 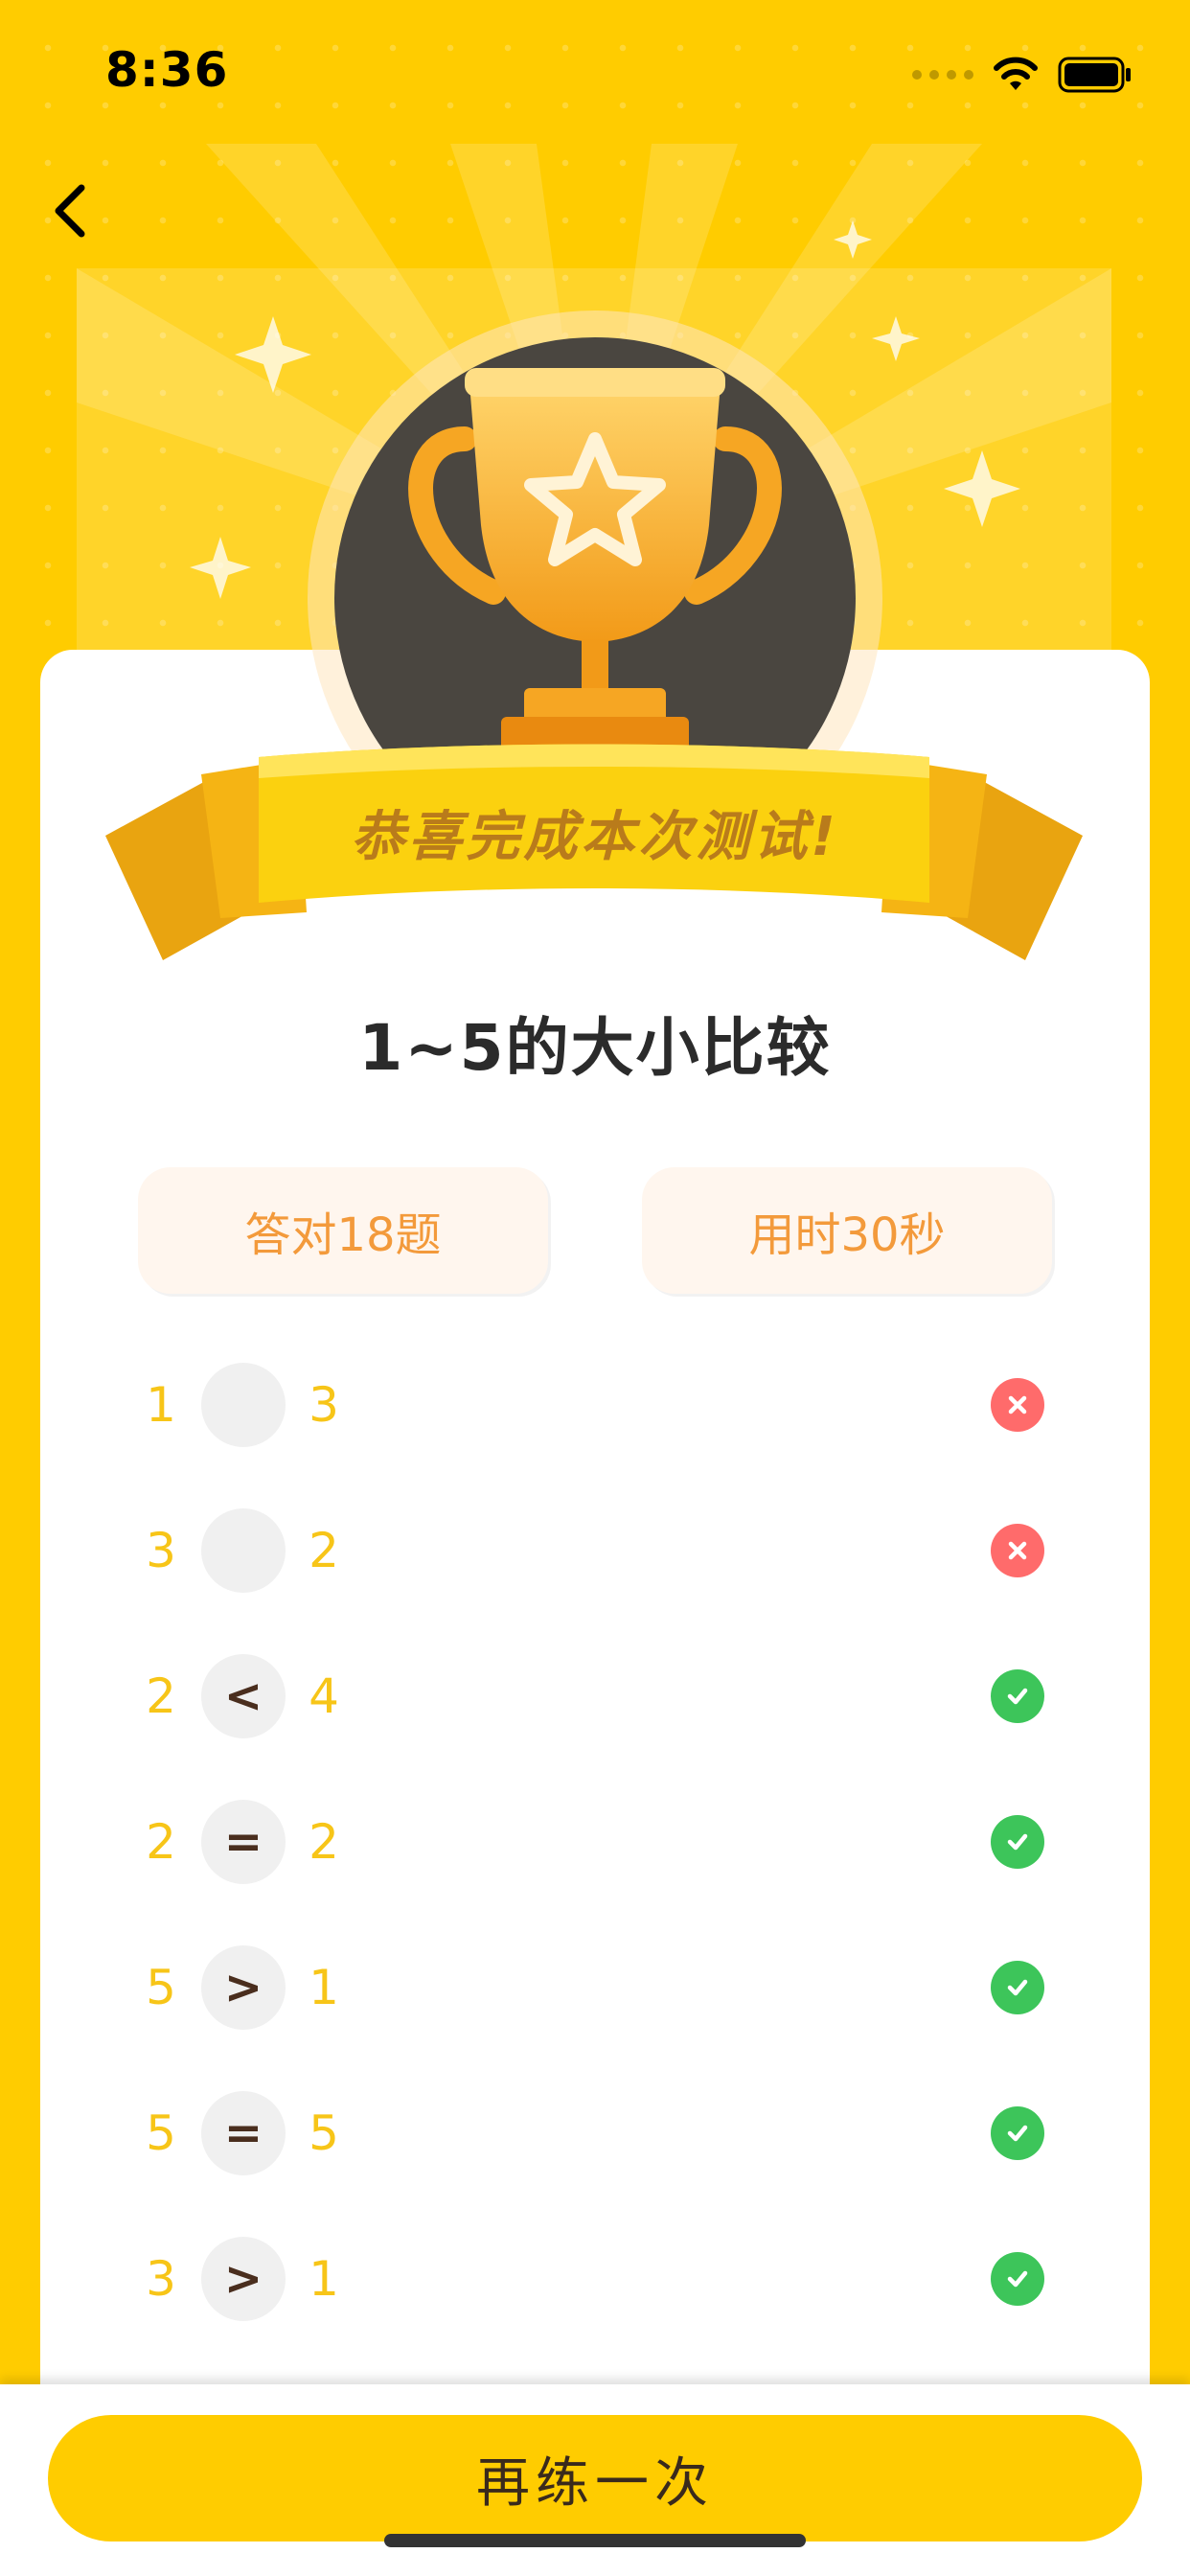 I want to click on chevron-left-icon, so click(x=70, y=211).